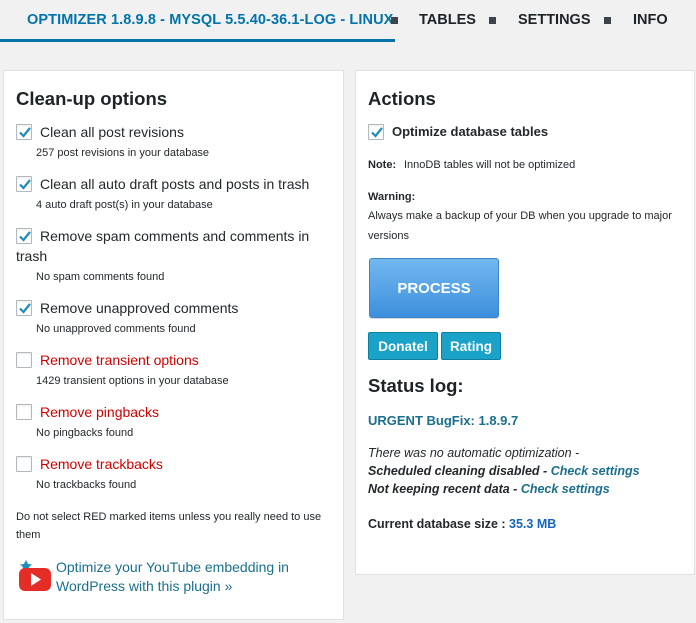 Image resolution: width=696 pixels, height=623 pixels. I want to click on checkbox-trackbacks, so click(24, 464).